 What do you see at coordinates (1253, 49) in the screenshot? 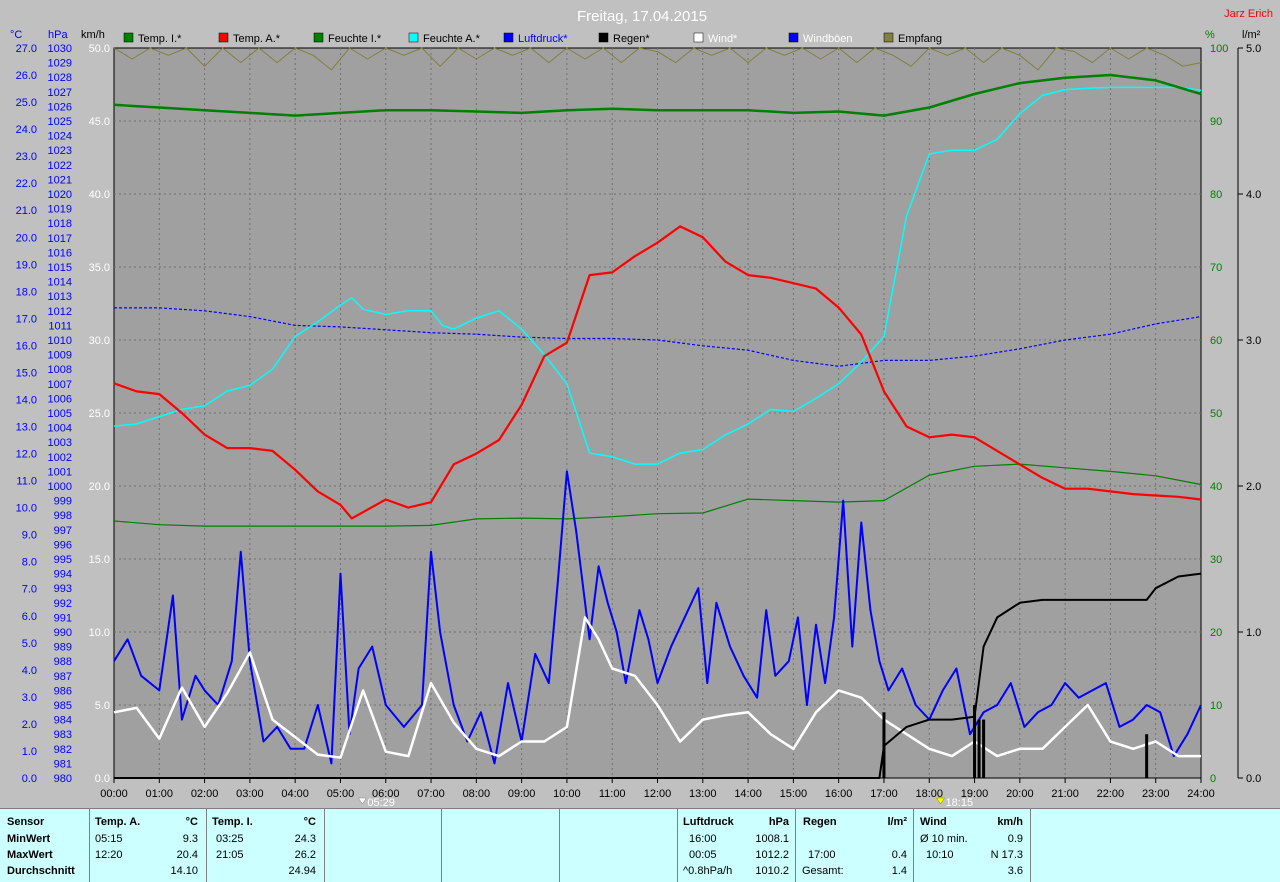
I see `rain-tick-label: 5.0` at bounding box center [1253, 49].